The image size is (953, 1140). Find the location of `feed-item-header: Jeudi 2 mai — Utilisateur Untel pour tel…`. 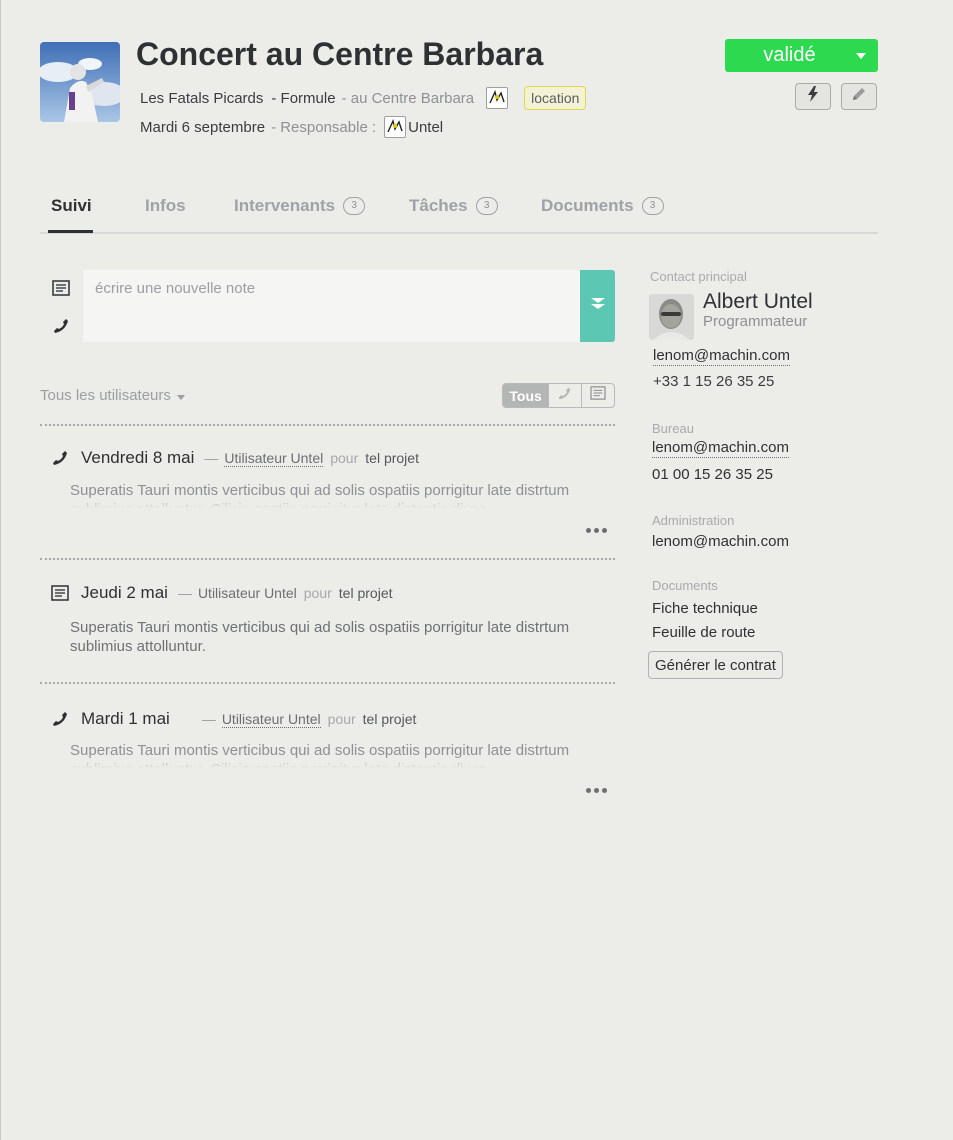

feed-item-header: Jeudi 2 mai — Utilisateur Untel pour tel… is located at coordinates (221, 593).